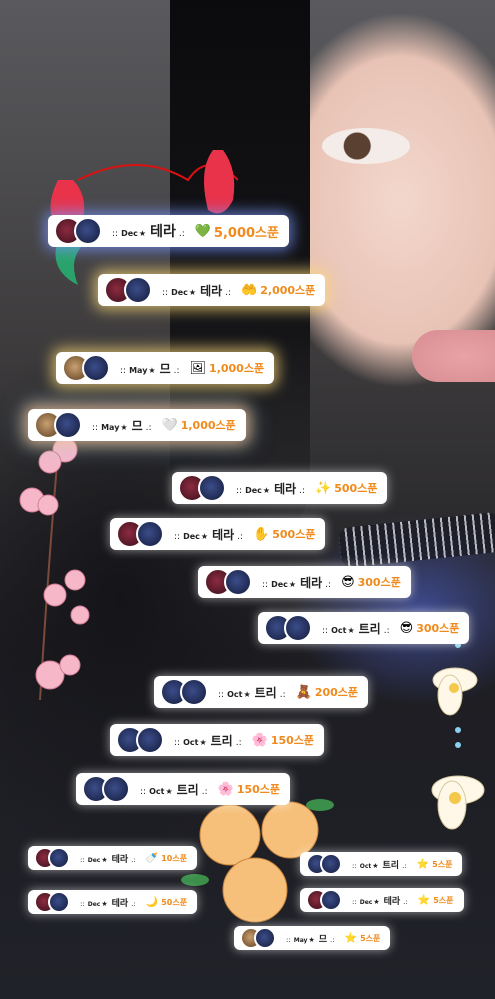 The width and height of the screenshot is (495, 999). I want to click on spoon-amount: 50스푼, so click(174, 902).